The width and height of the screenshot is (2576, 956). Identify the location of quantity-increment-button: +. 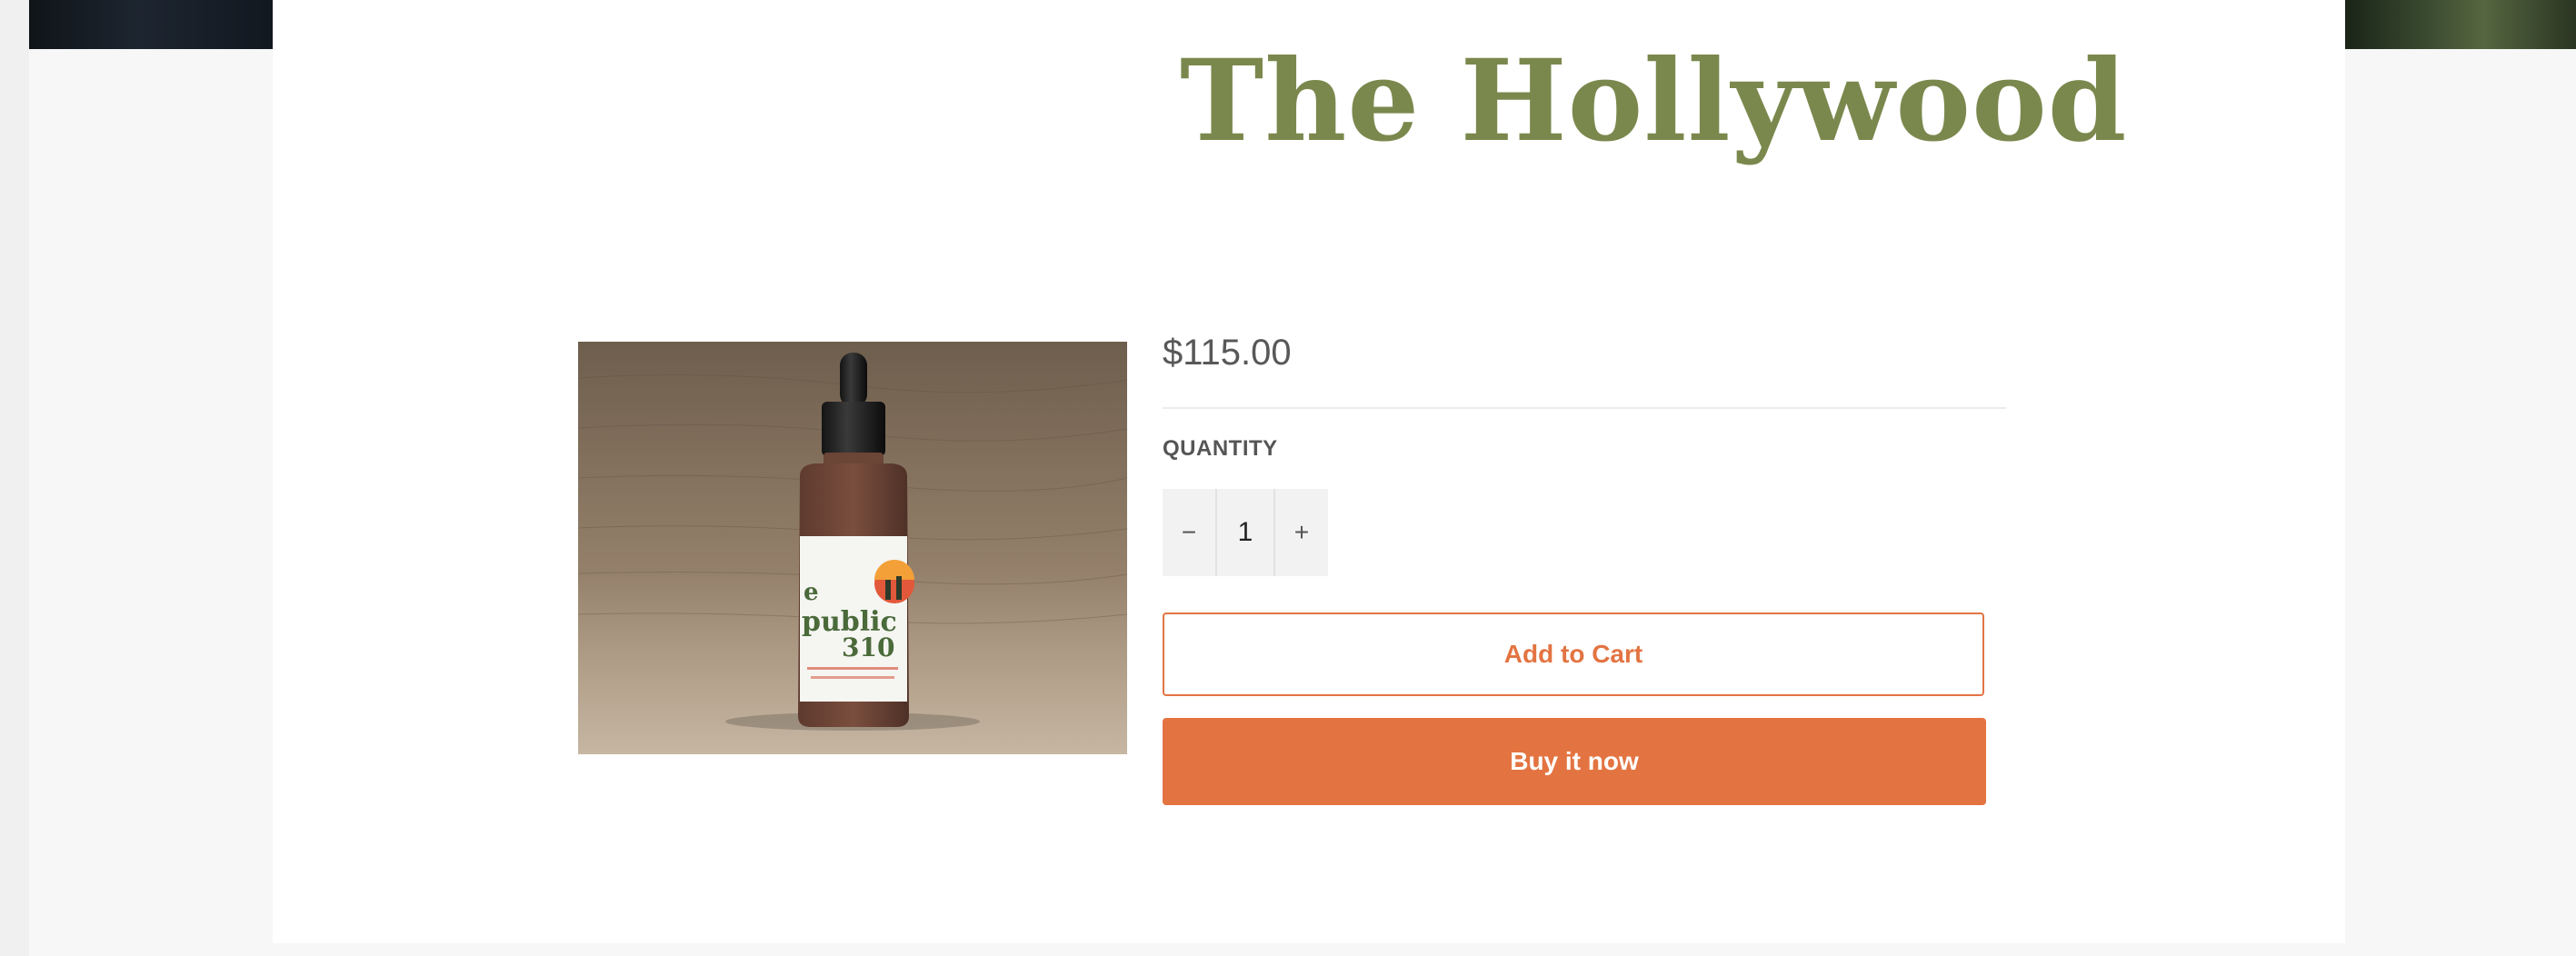
(1301, 532).